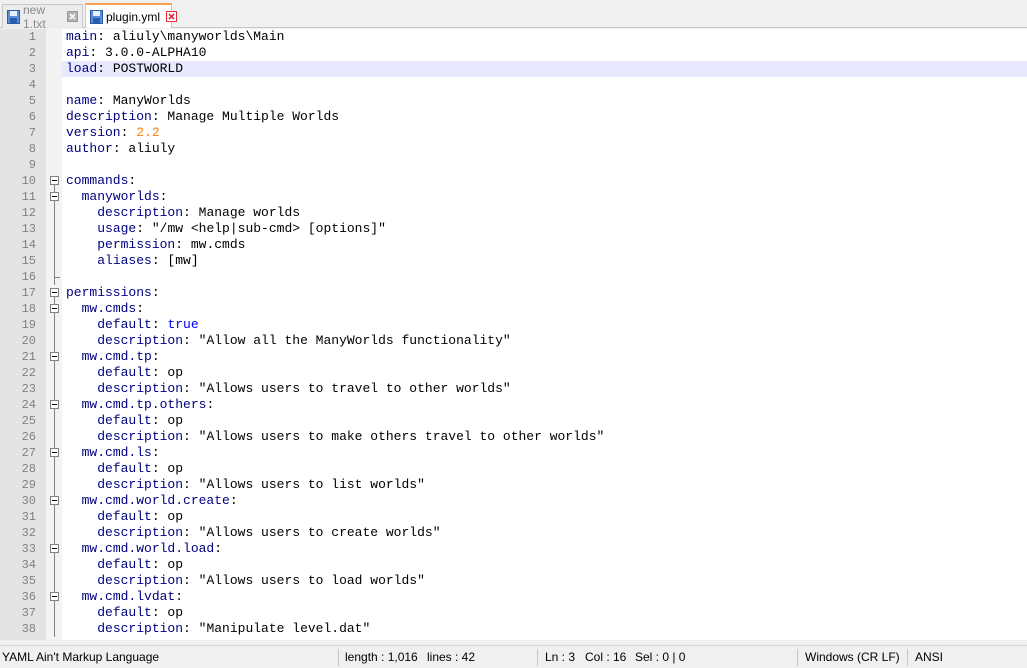 The width and height of the screenshot is (1027, 668). I want to click on status-lines: lines : 42, so click(451, 657).